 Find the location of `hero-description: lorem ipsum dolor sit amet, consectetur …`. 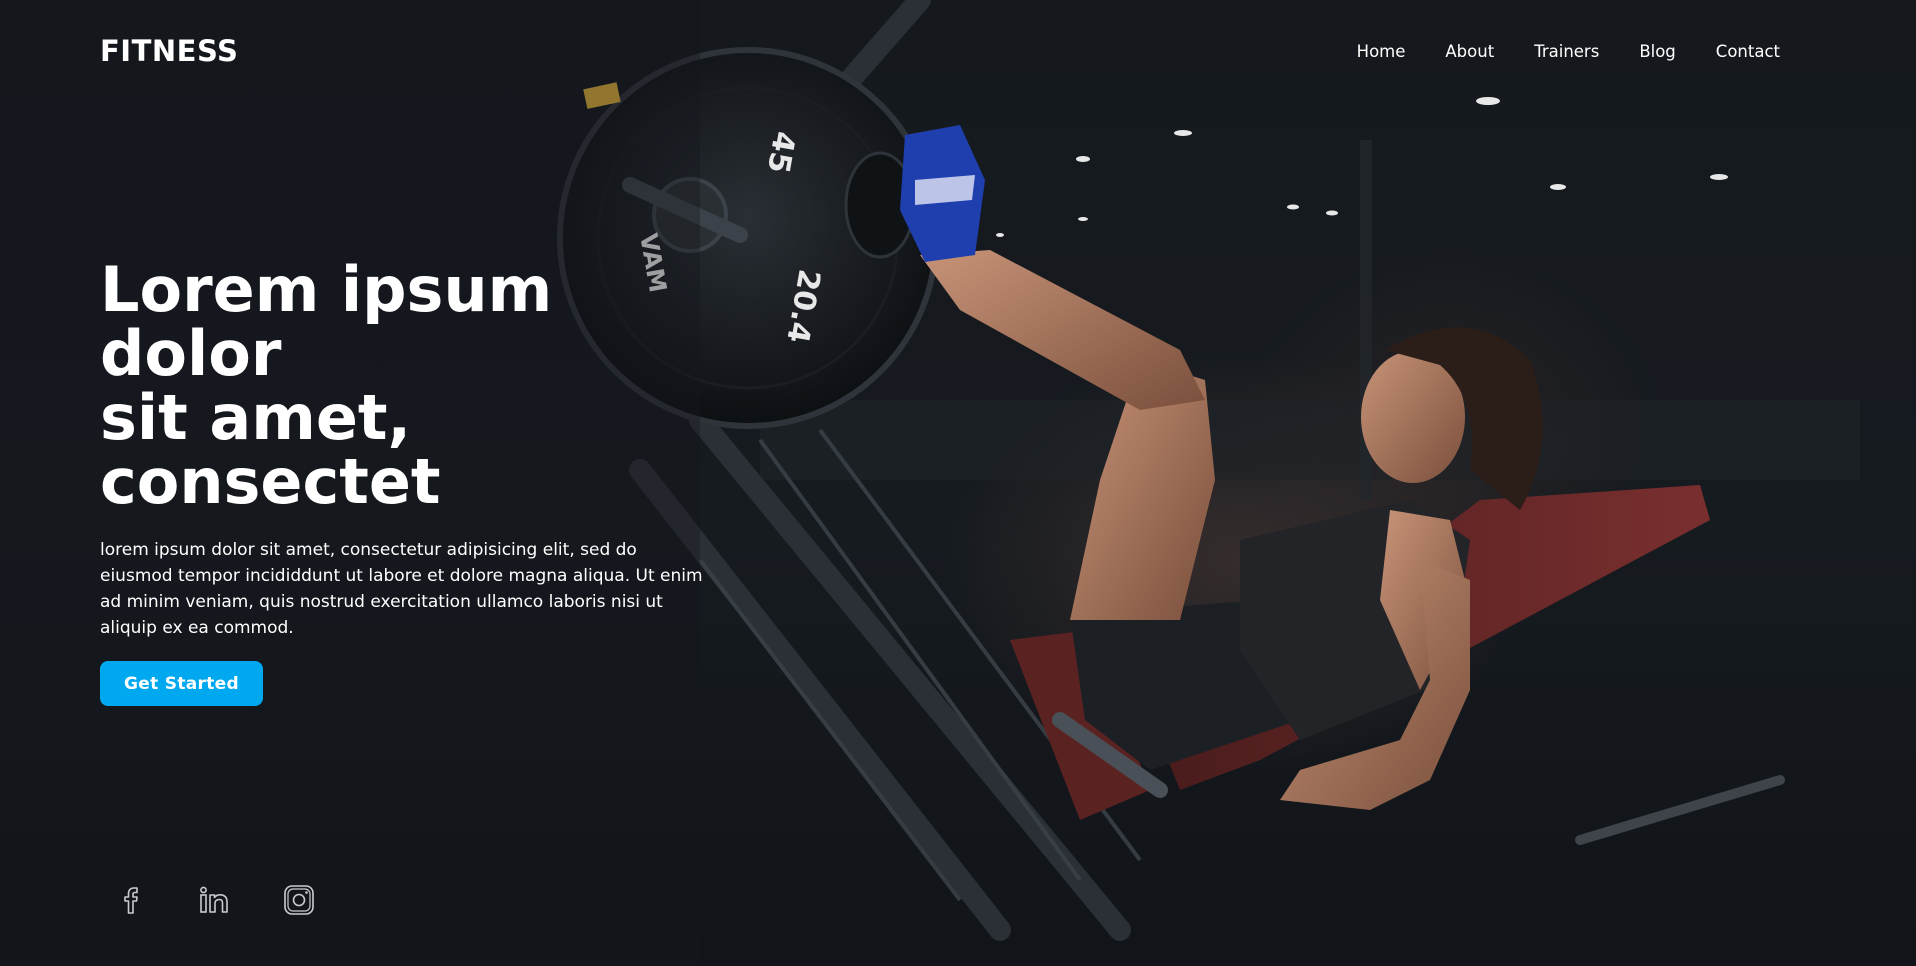

hero-description: lorem ipsum dolor sit amet, consectetur … is located at coordinates (401, 589).